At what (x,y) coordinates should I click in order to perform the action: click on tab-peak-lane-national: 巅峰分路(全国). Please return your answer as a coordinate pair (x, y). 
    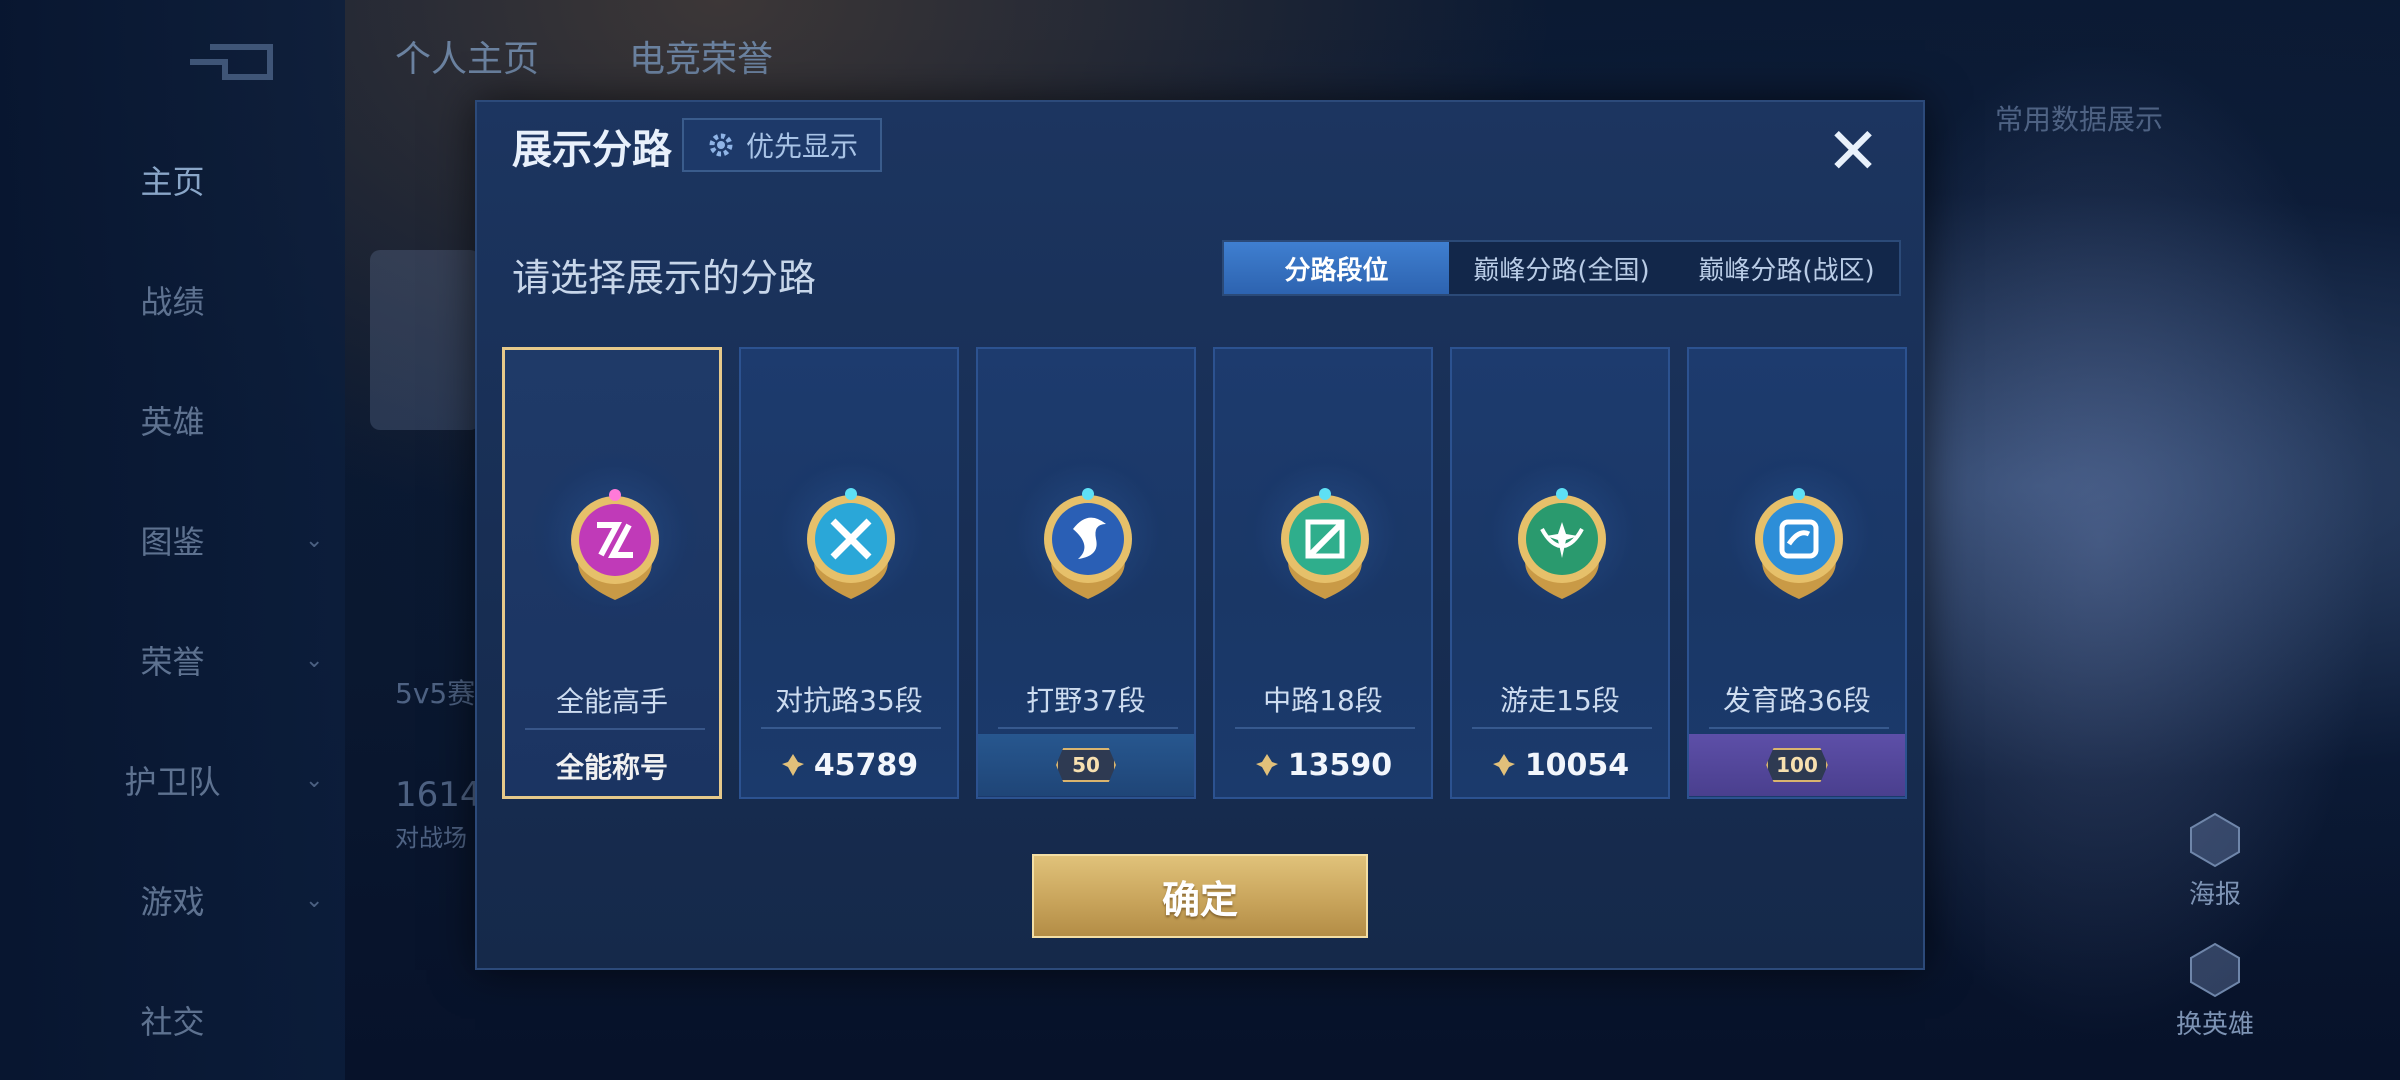
    Looking at the image, I should click on (1561, 268).